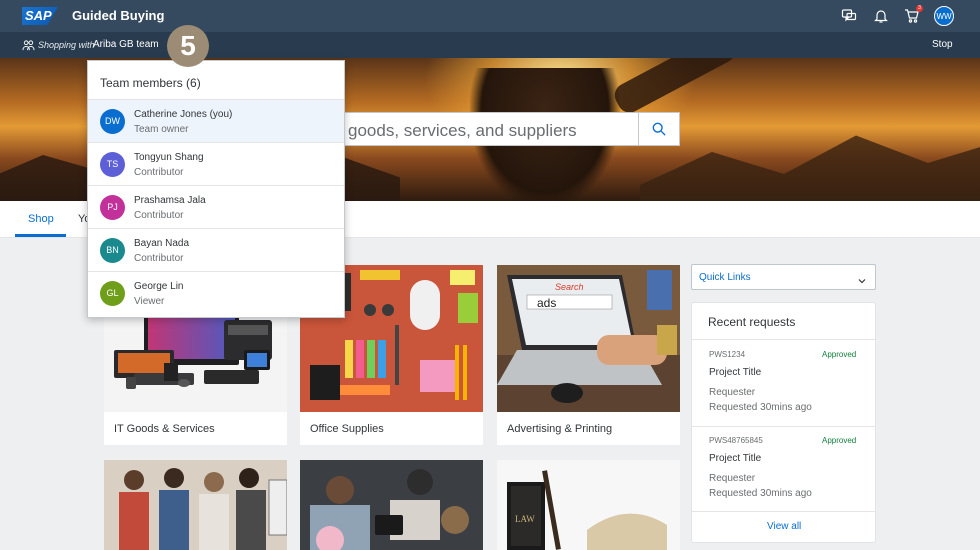 This screenshot has height=550, width=980. I want to click on sap-logo: SAP, so click(40, 16).